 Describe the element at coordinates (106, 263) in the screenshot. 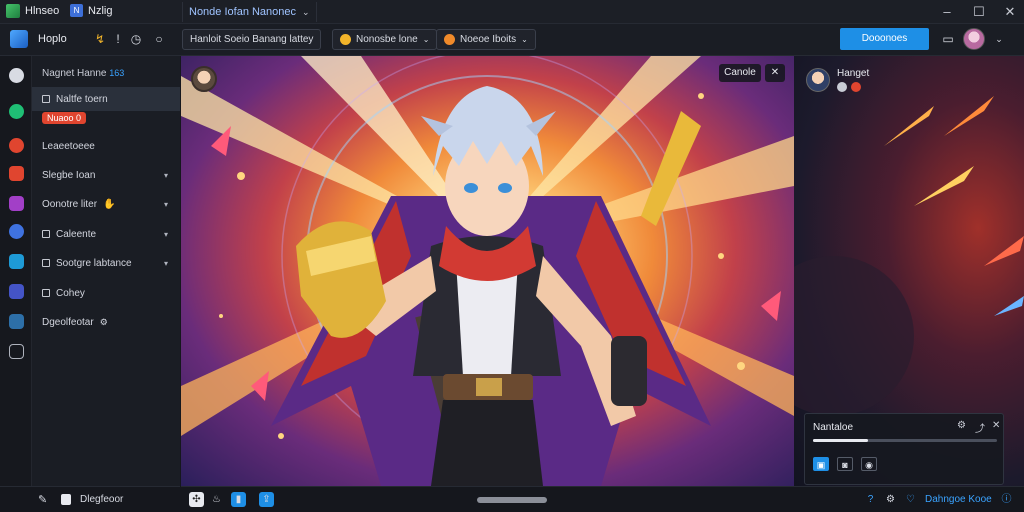

I see `sidebar-item-7: Sootgre labtance ▾` at that location.